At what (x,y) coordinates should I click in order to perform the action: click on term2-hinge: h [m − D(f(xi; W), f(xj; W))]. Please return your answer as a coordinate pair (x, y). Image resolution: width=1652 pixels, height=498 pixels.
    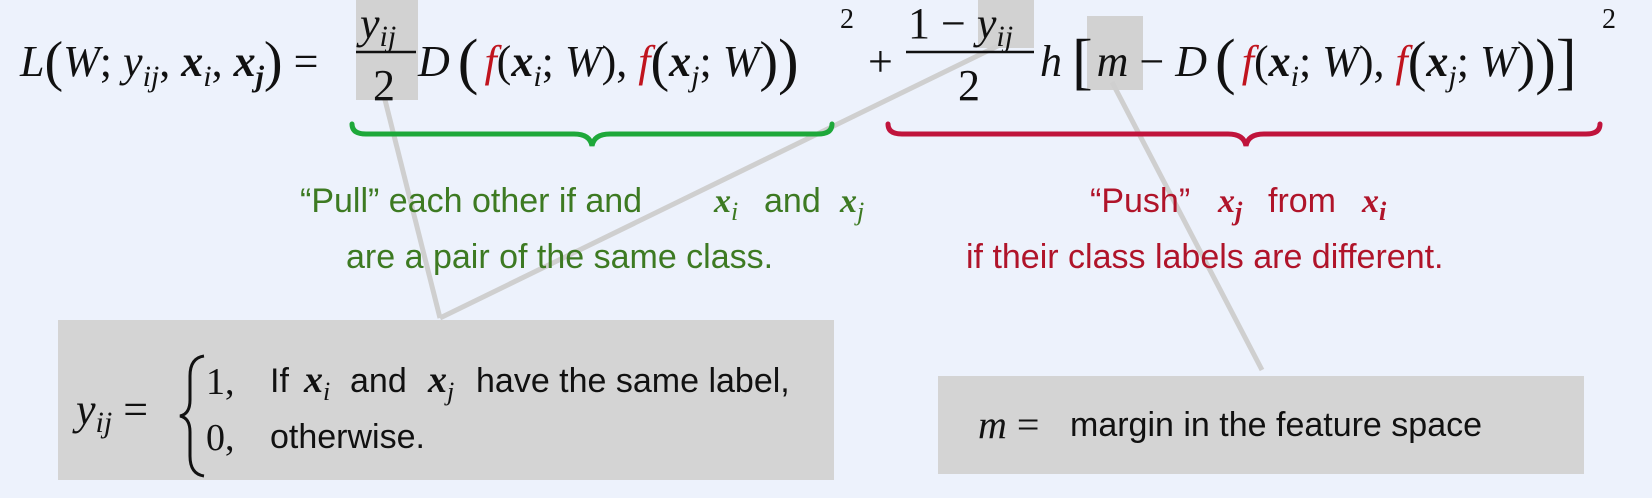
    Looking at the image, I should click on (1308, 62).